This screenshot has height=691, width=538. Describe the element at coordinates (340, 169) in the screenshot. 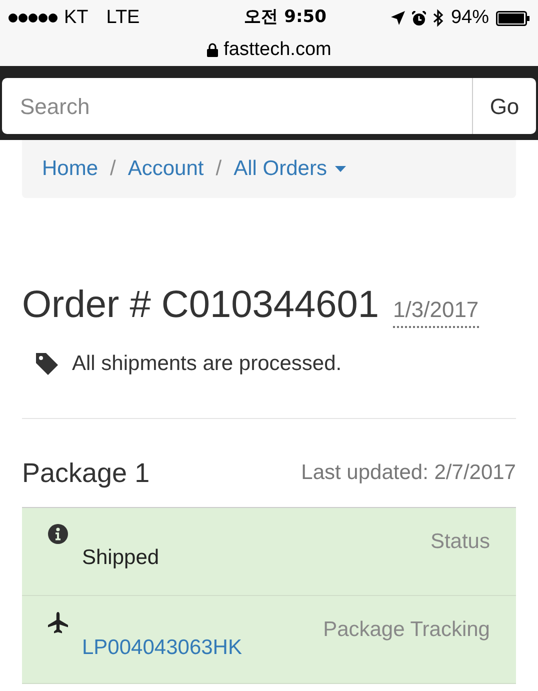

I see `caret-icon` at that location.